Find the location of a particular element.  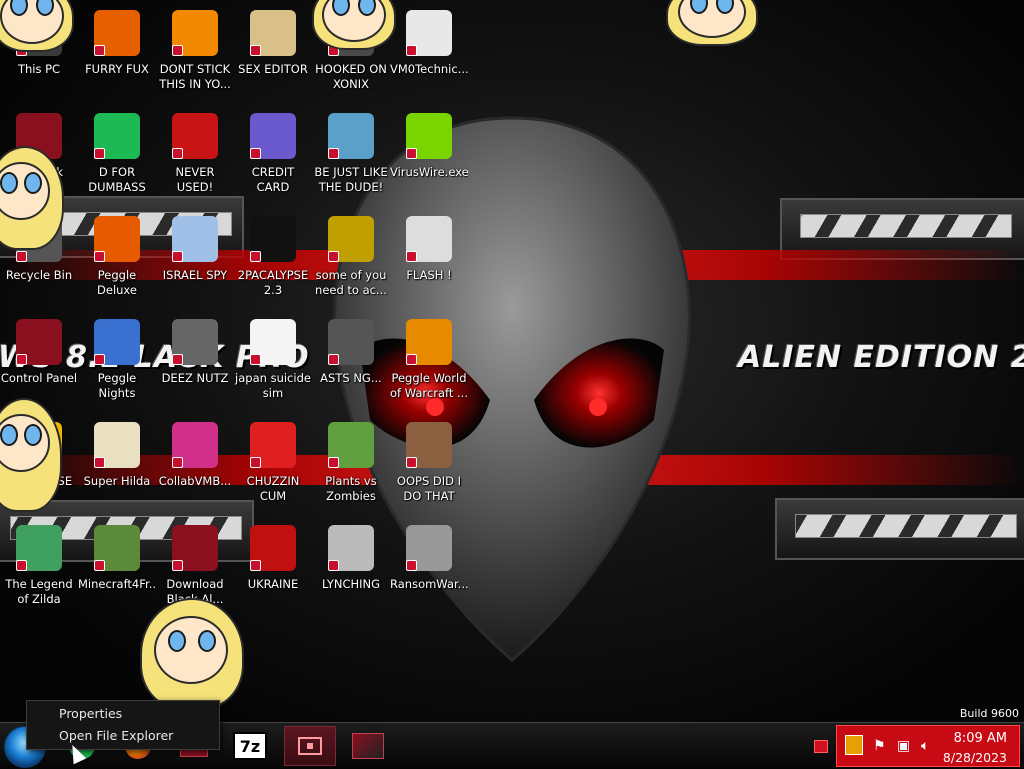

spotify-icon is located at coordinates (117, 136).